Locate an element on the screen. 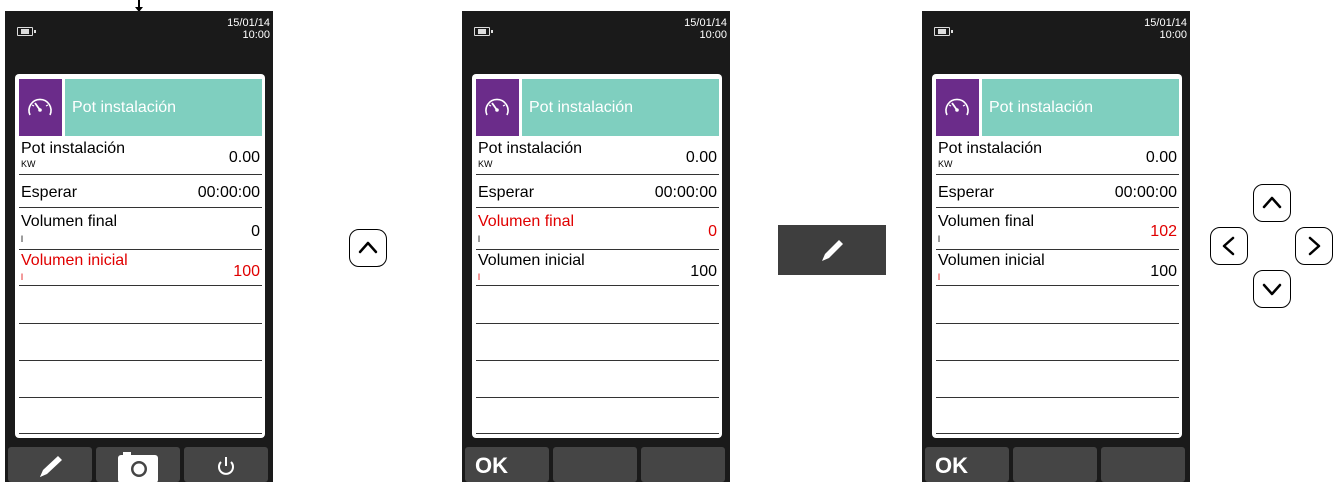 Image resolution: width=1335 pixels, height=482 pixels. camera-button is located at coordinates (138, 464).